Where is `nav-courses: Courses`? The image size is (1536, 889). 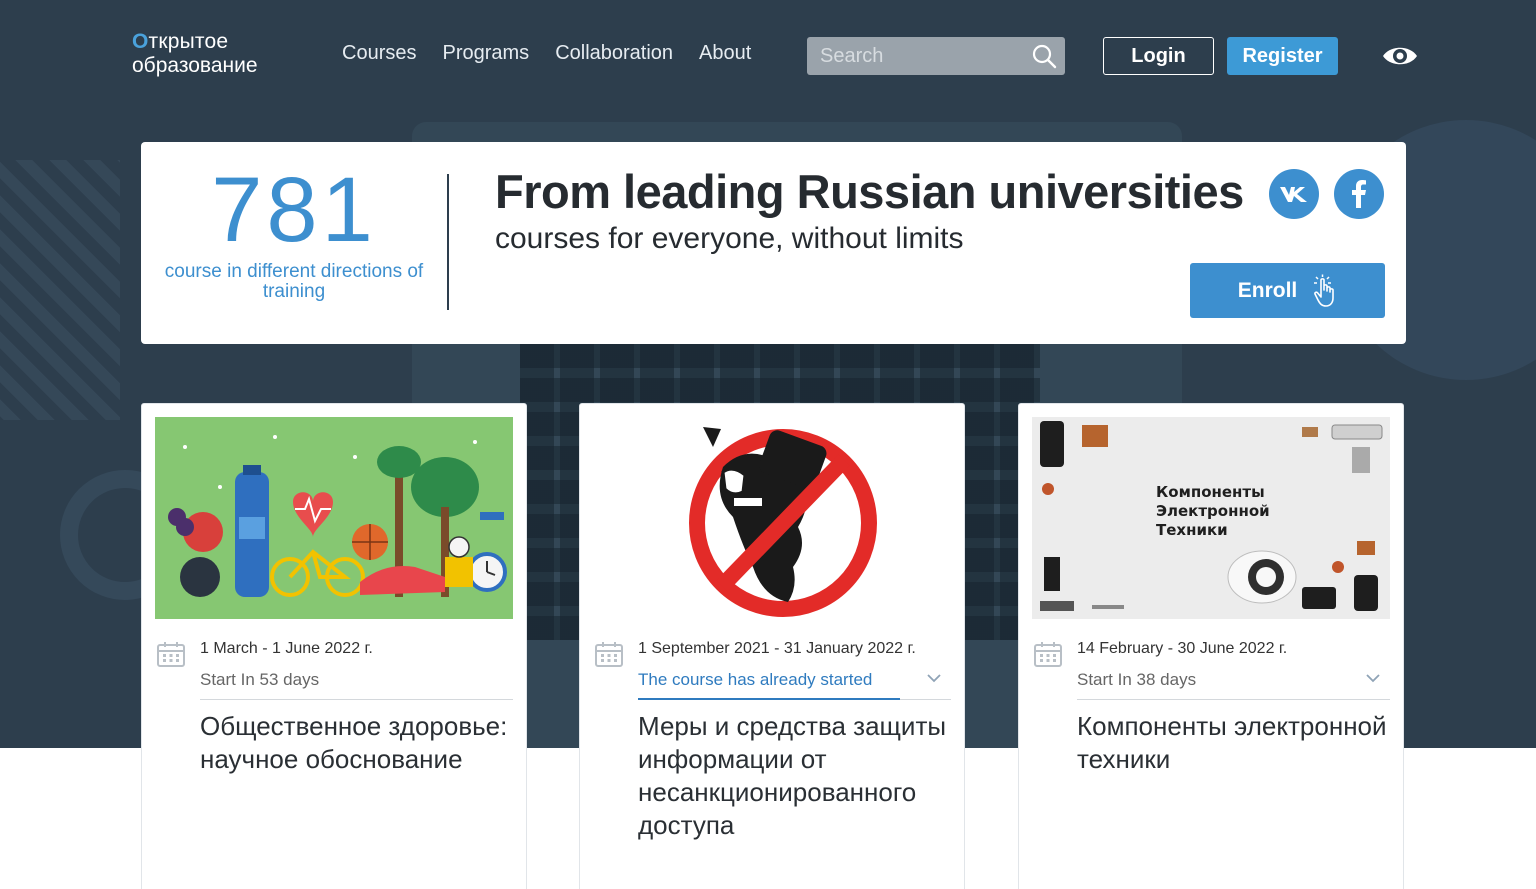
nav-courses: Courses is located at coordinates (379, 53).